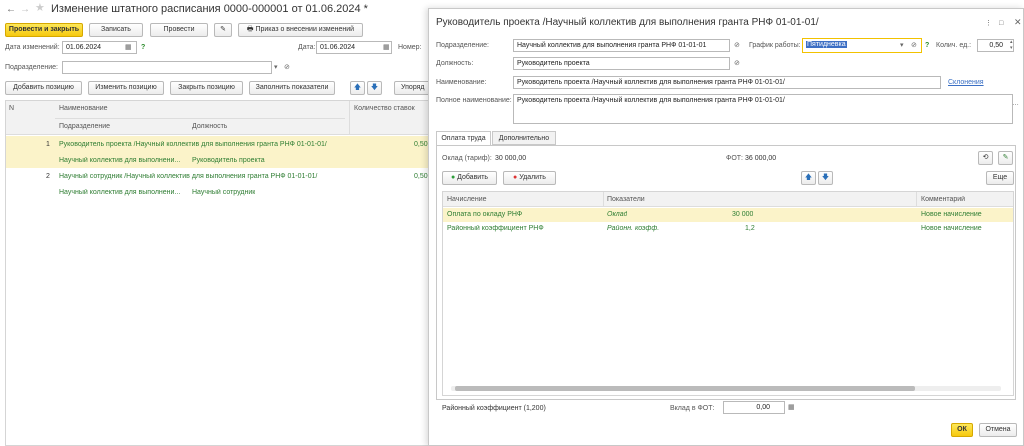 The height and width of the screenshot is (446, 1024). What do you see at coordinates (467, 158) in the screenshot?
I see `salary-label: Оклад (тариф):` at bounding box center [467, 158].